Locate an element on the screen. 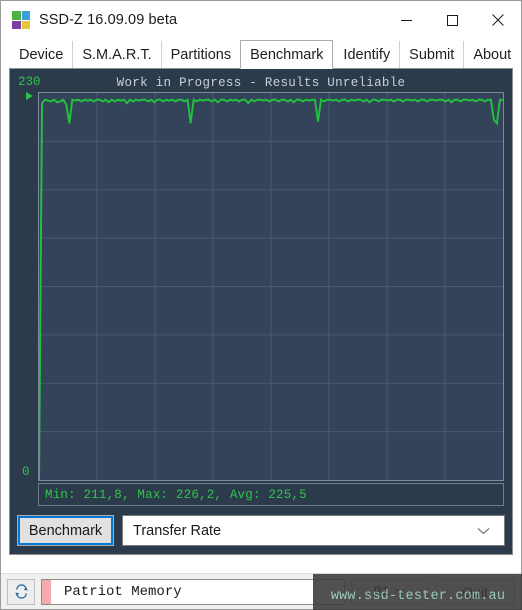 The height and width of the screenshot is (610, 522). partition-select: P1 is located at coordinates (390, 591).